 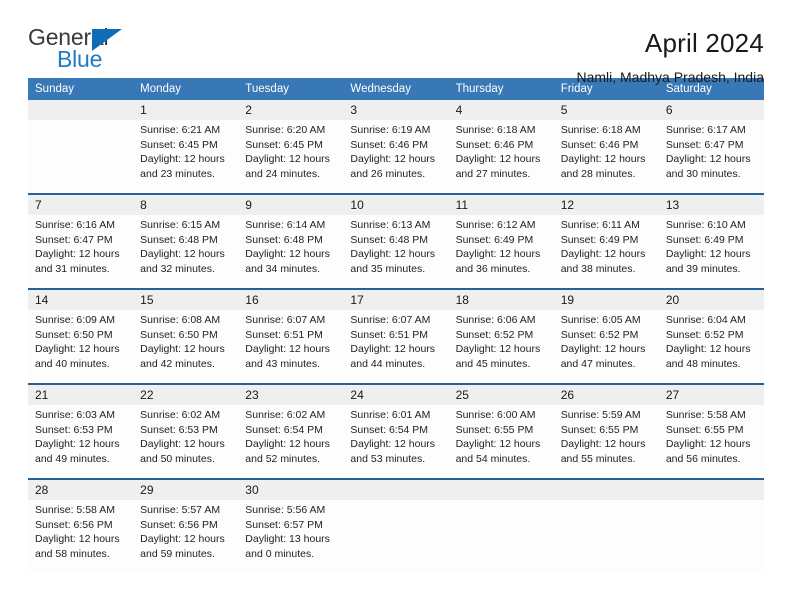 I want to click on day-info-line: Sunrise: 6:20 AM, so click(x=285, y=130).